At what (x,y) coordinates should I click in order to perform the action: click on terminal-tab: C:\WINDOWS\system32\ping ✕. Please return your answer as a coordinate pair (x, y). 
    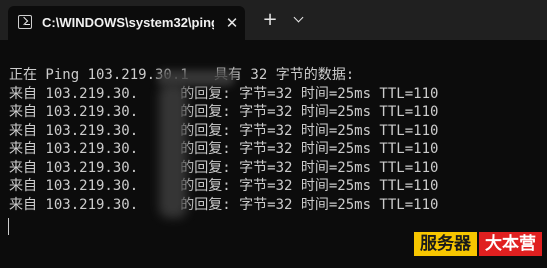
    Looking at the image, I should click on (126, 23).